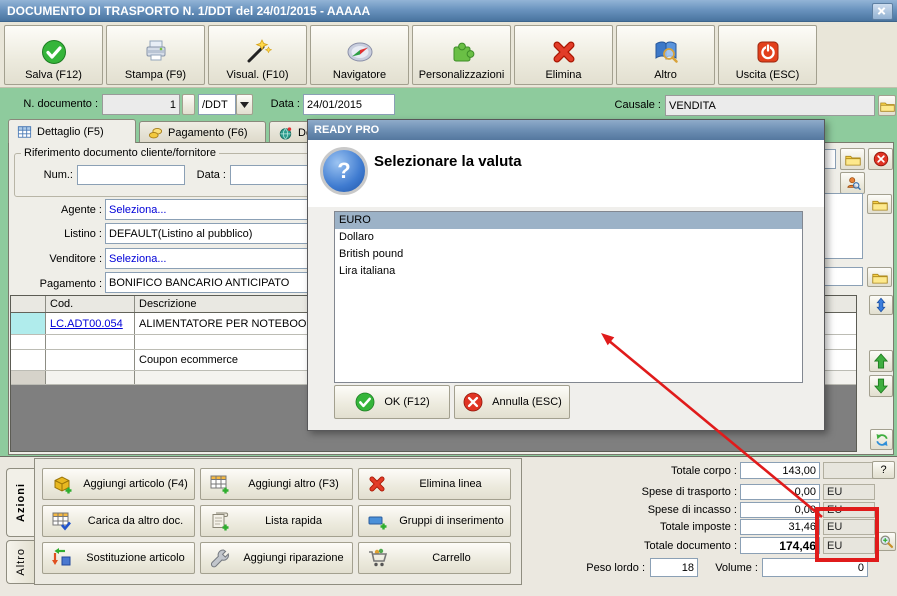 The width and height of the screenshot is (897, 596). What do you see at coordinates (81, 210) in the screenshot?
I see `agente-label: Agente :` at bounding box center [81, 210].